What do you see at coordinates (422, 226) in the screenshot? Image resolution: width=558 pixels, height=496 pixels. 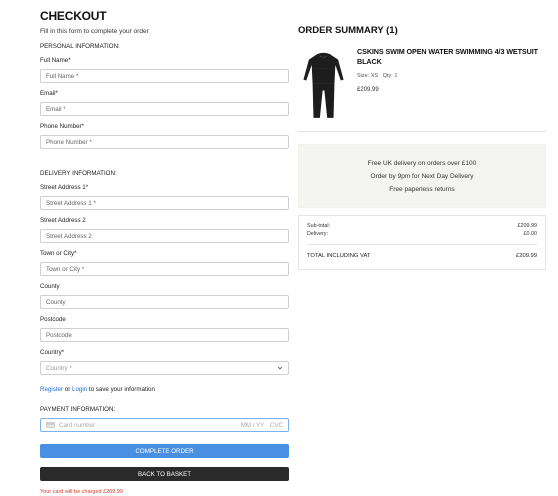 I see `subtotal-row: Sub-total: £209.99` at bounding box center [422, 226].